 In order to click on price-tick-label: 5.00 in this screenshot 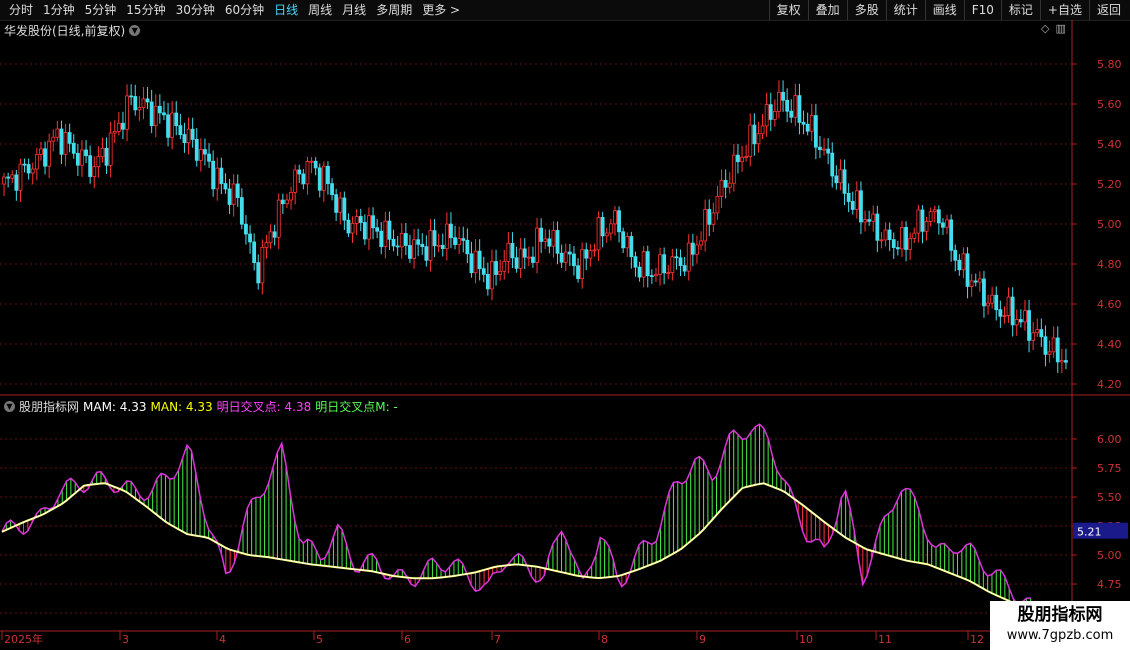, I will do `click(1109, 224)`.